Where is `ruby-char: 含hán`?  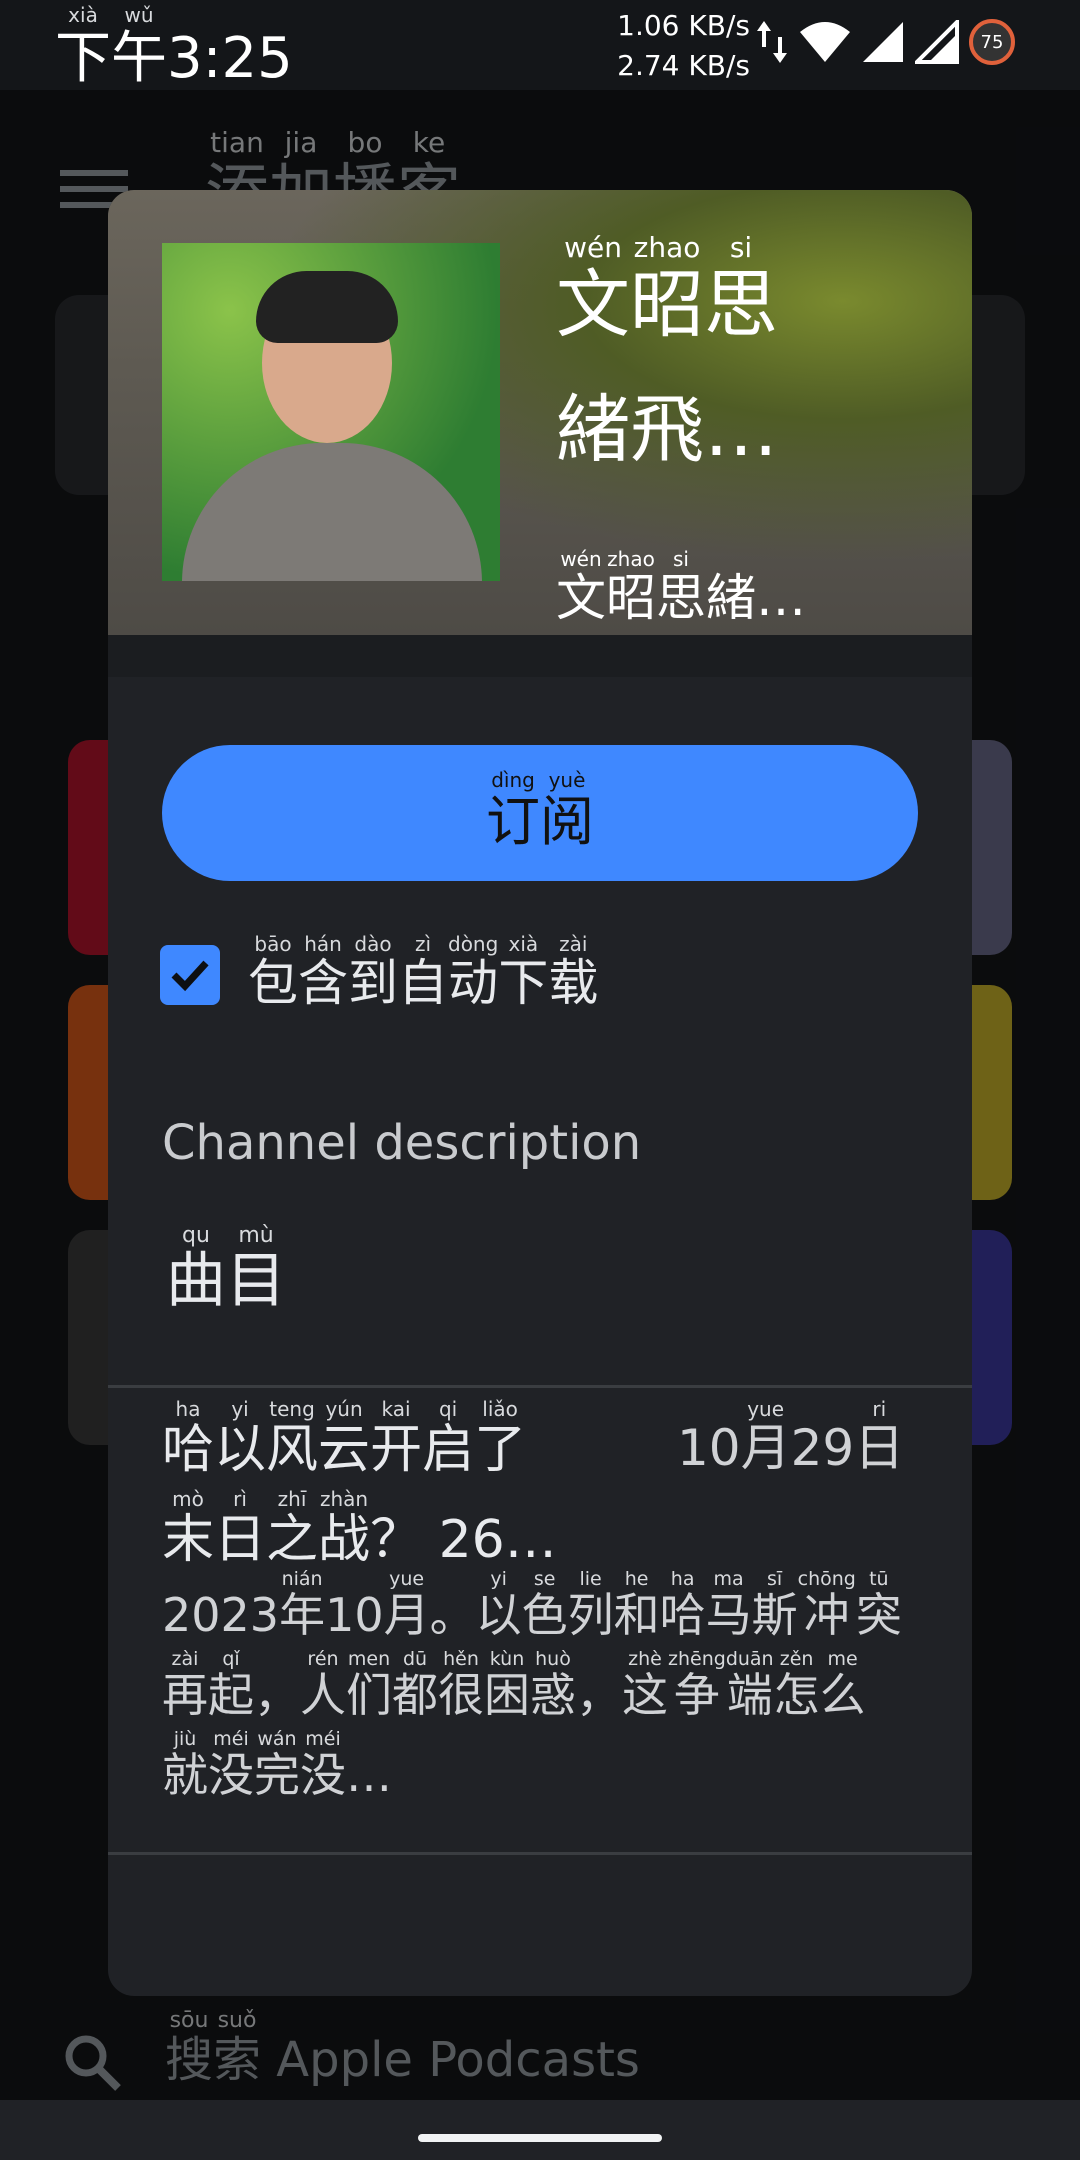 ruby-char: 含hán is located at coordinates (323, 972).